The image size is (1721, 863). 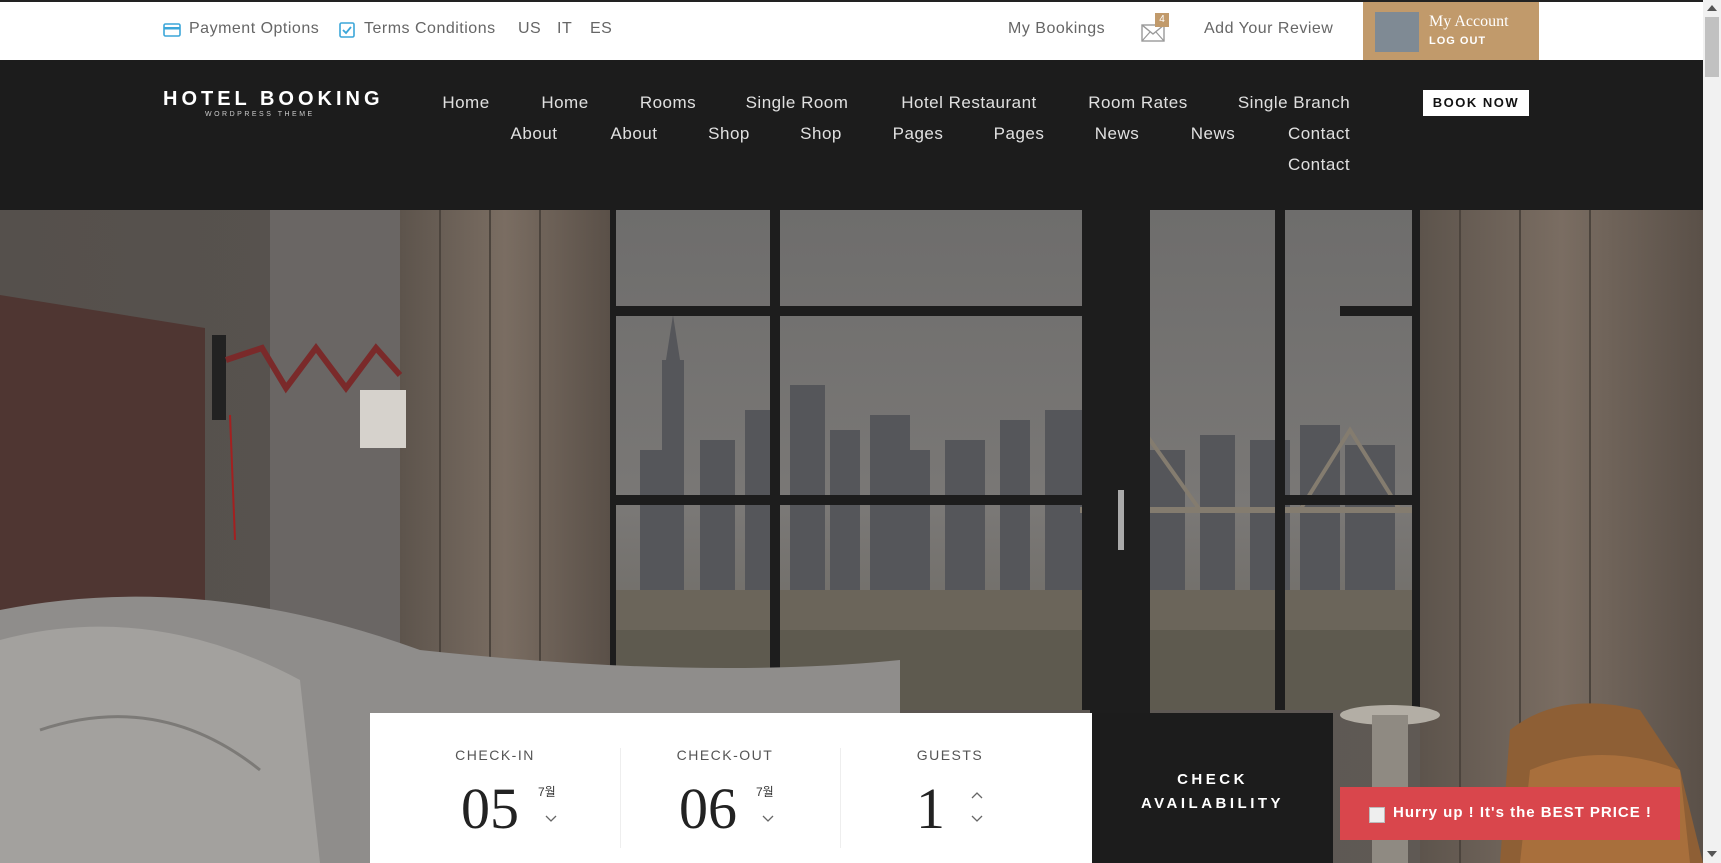 I want to click on scroll-down-arrow-icon, so click(x=1712, y=854).